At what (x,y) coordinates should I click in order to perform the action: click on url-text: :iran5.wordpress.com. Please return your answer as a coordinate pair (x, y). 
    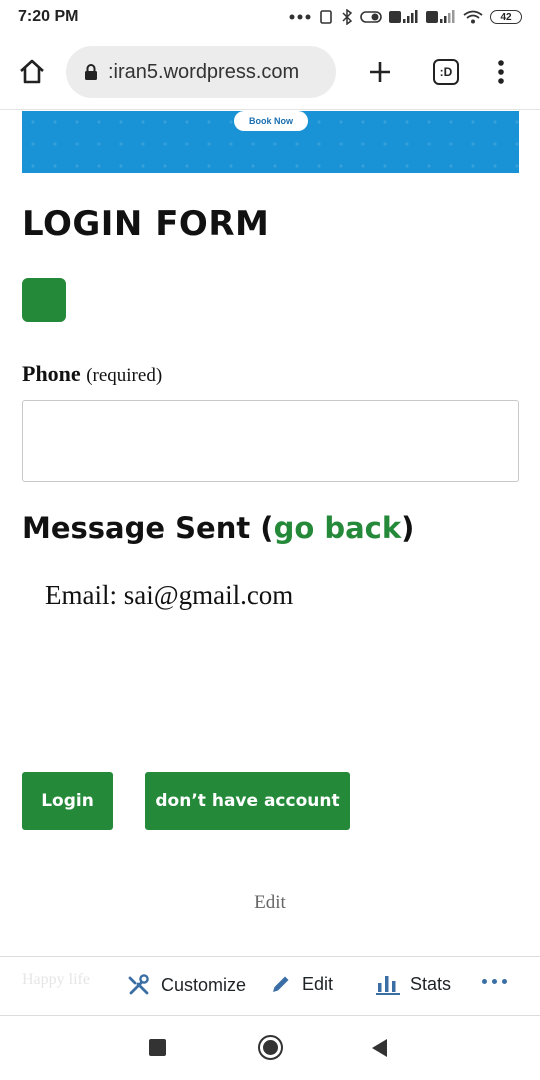
    Looking at the image, I should click on (204, 71).